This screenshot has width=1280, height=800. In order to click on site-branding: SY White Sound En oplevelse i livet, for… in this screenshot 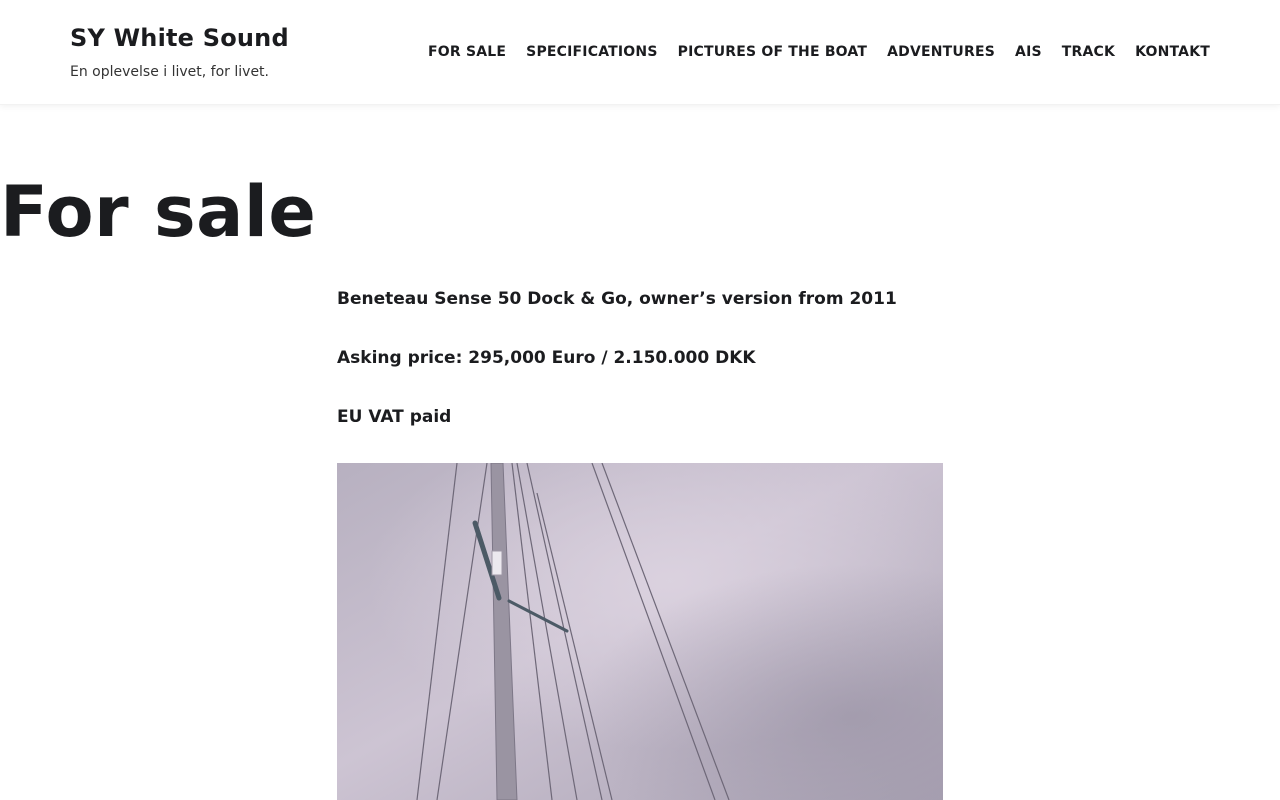, I will do `click(179, 51)`.